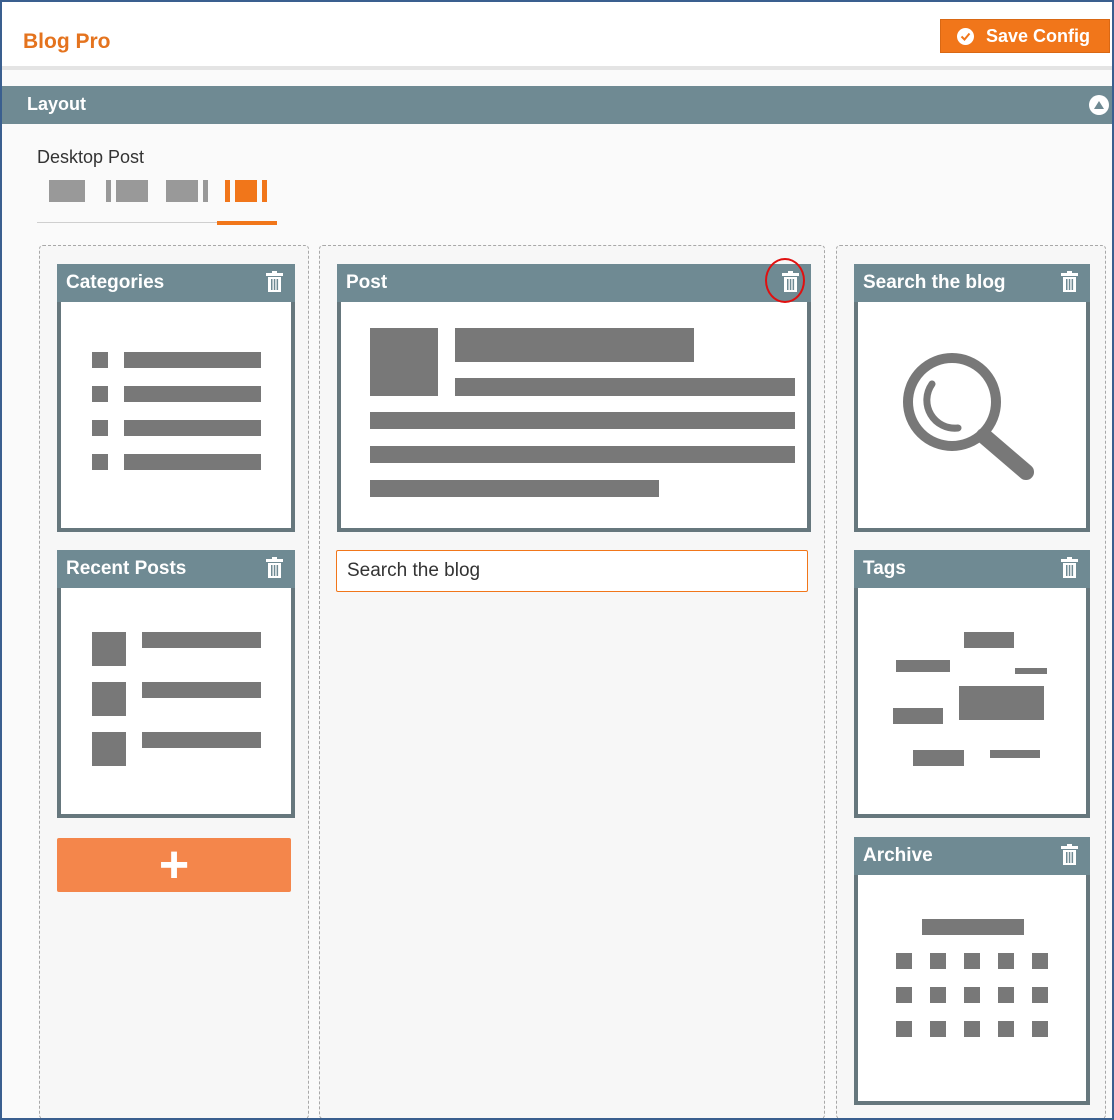  Describe the element at coordinates (127, 191) in the screenshot. I see `layout-option-left-sidebar` at that location.